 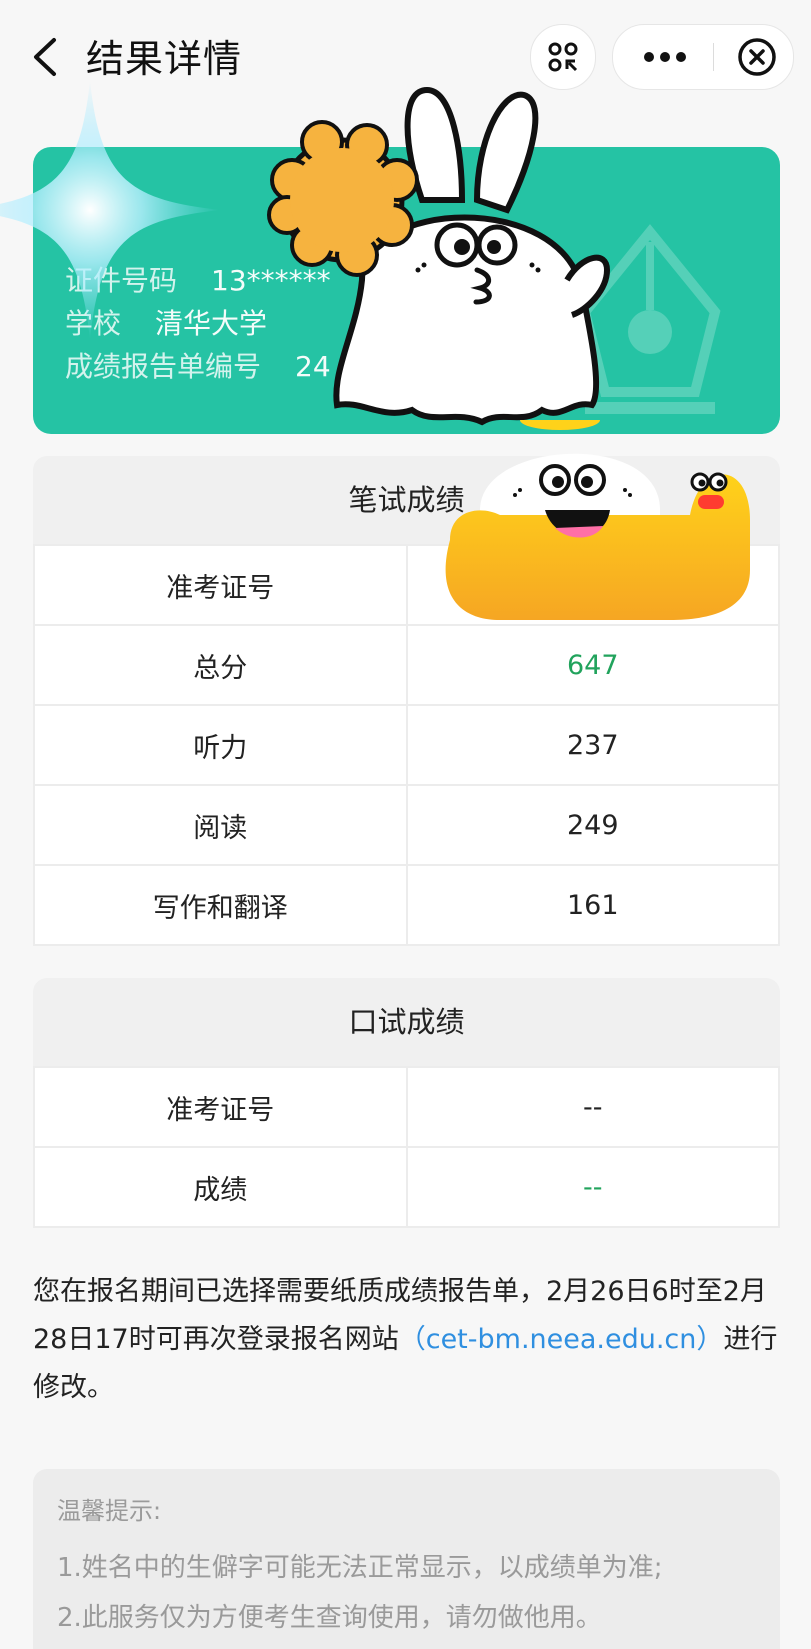 I want to click on writing-translation-label: 写作和翻译, so click(x=220, y=905).